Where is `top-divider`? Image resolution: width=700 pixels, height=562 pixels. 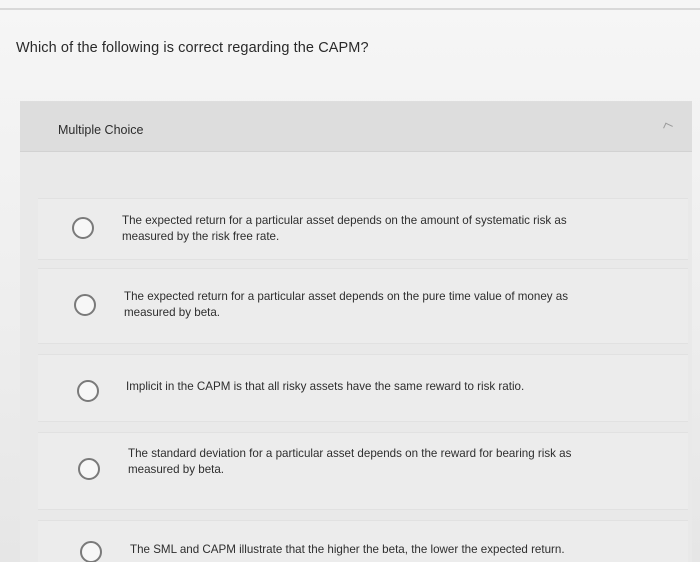 top-divider is located at coordinates (350, 9).